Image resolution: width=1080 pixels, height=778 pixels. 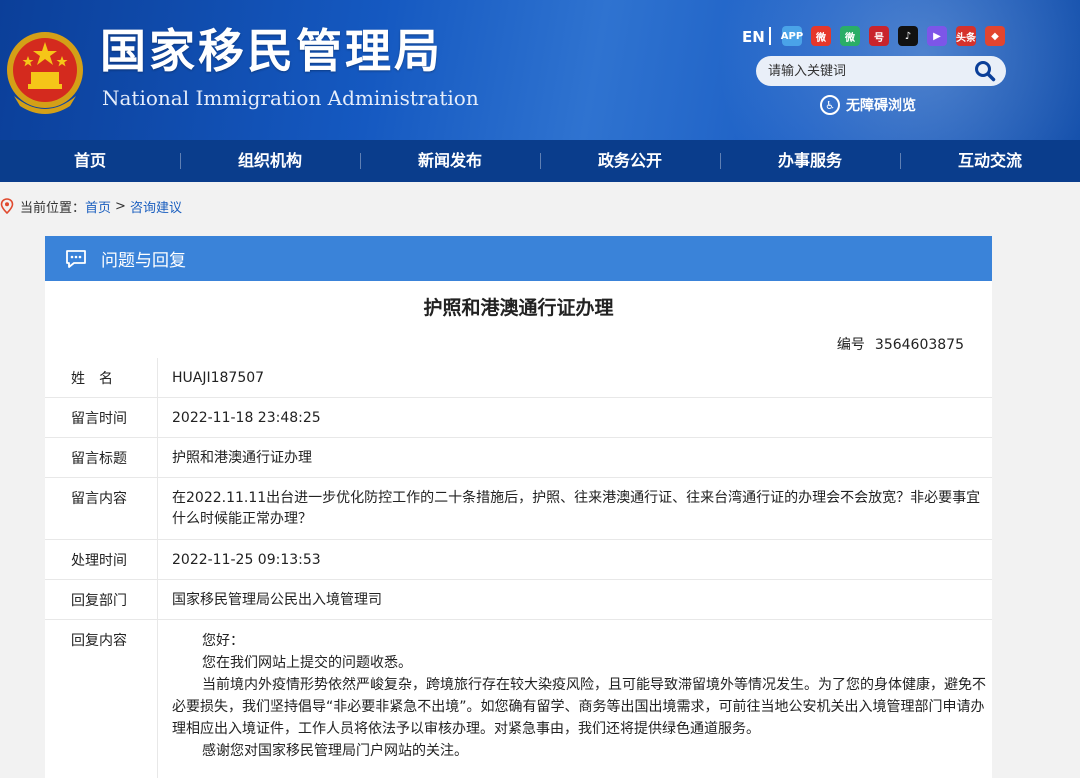 What do you see at coordinates (630, 161) in the screenshot?
I see `nav-government-affairs: 政务公开` at bounding box center [630, 161].